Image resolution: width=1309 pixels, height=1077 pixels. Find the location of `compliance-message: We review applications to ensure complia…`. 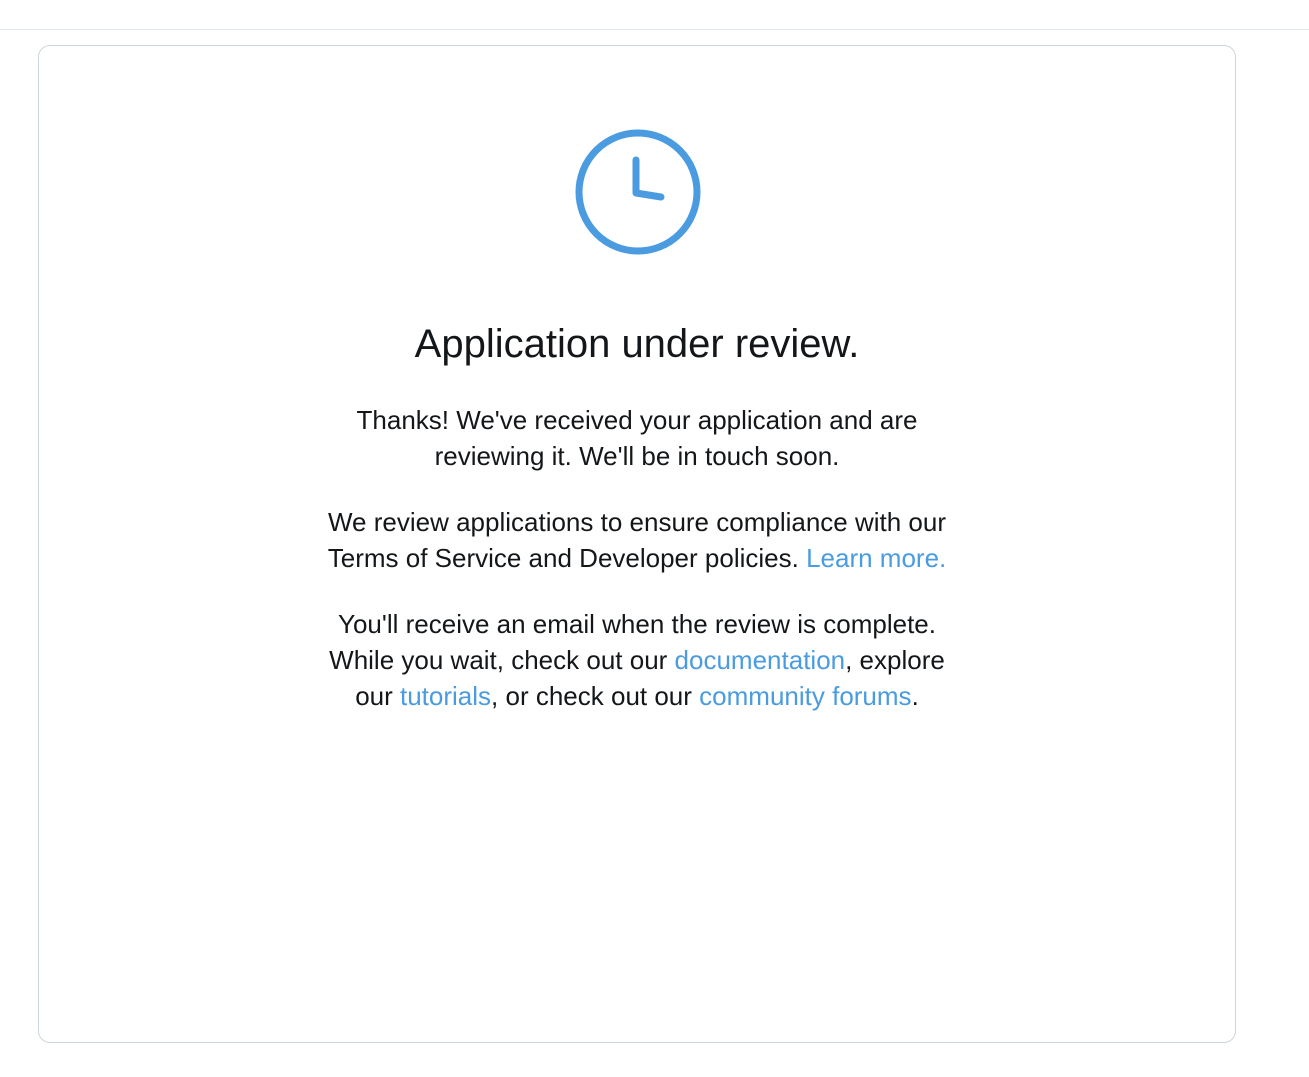

compliance-message: We review applications to ensure complia… is located at coordinates (637, 540).